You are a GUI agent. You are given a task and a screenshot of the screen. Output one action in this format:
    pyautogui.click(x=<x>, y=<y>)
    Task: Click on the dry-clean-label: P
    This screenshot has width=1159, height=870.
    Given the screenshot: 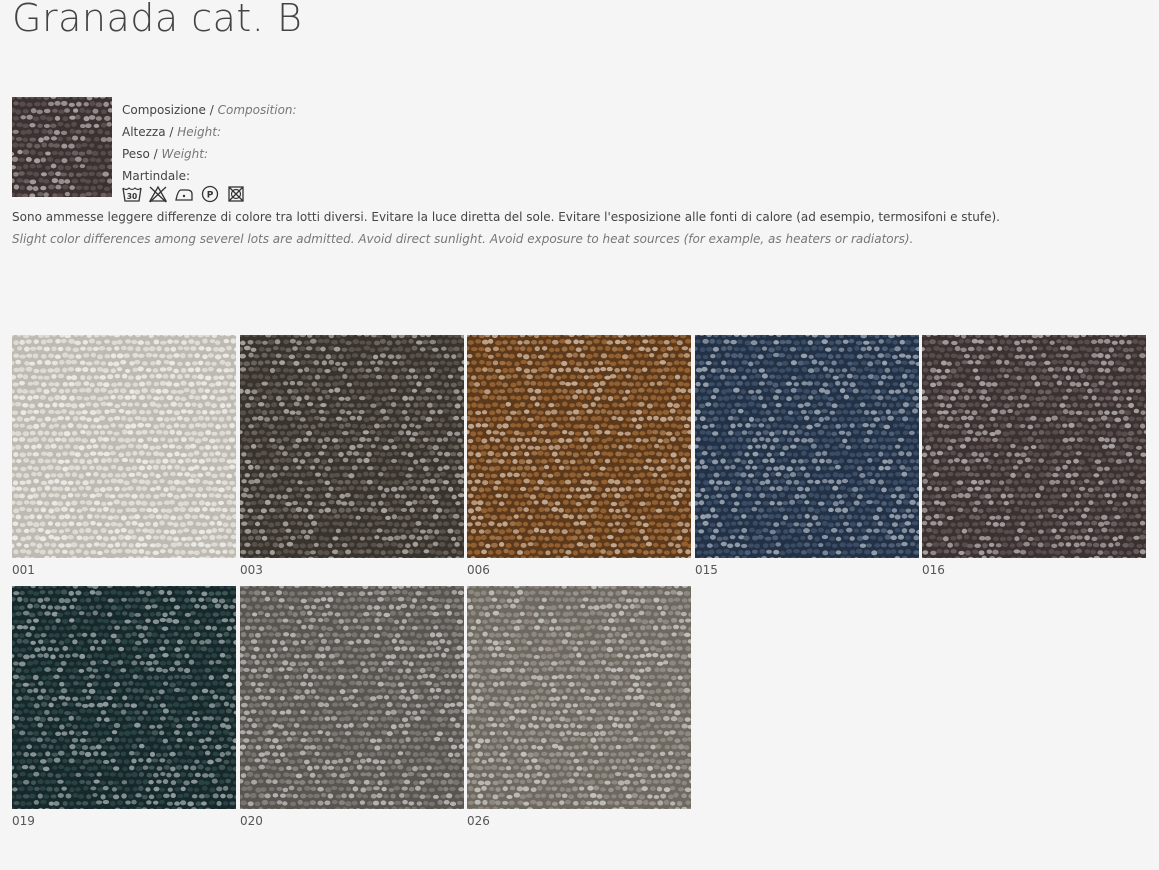 What is the action you would take?
    pyautogui.click(x=210, y=196)
    